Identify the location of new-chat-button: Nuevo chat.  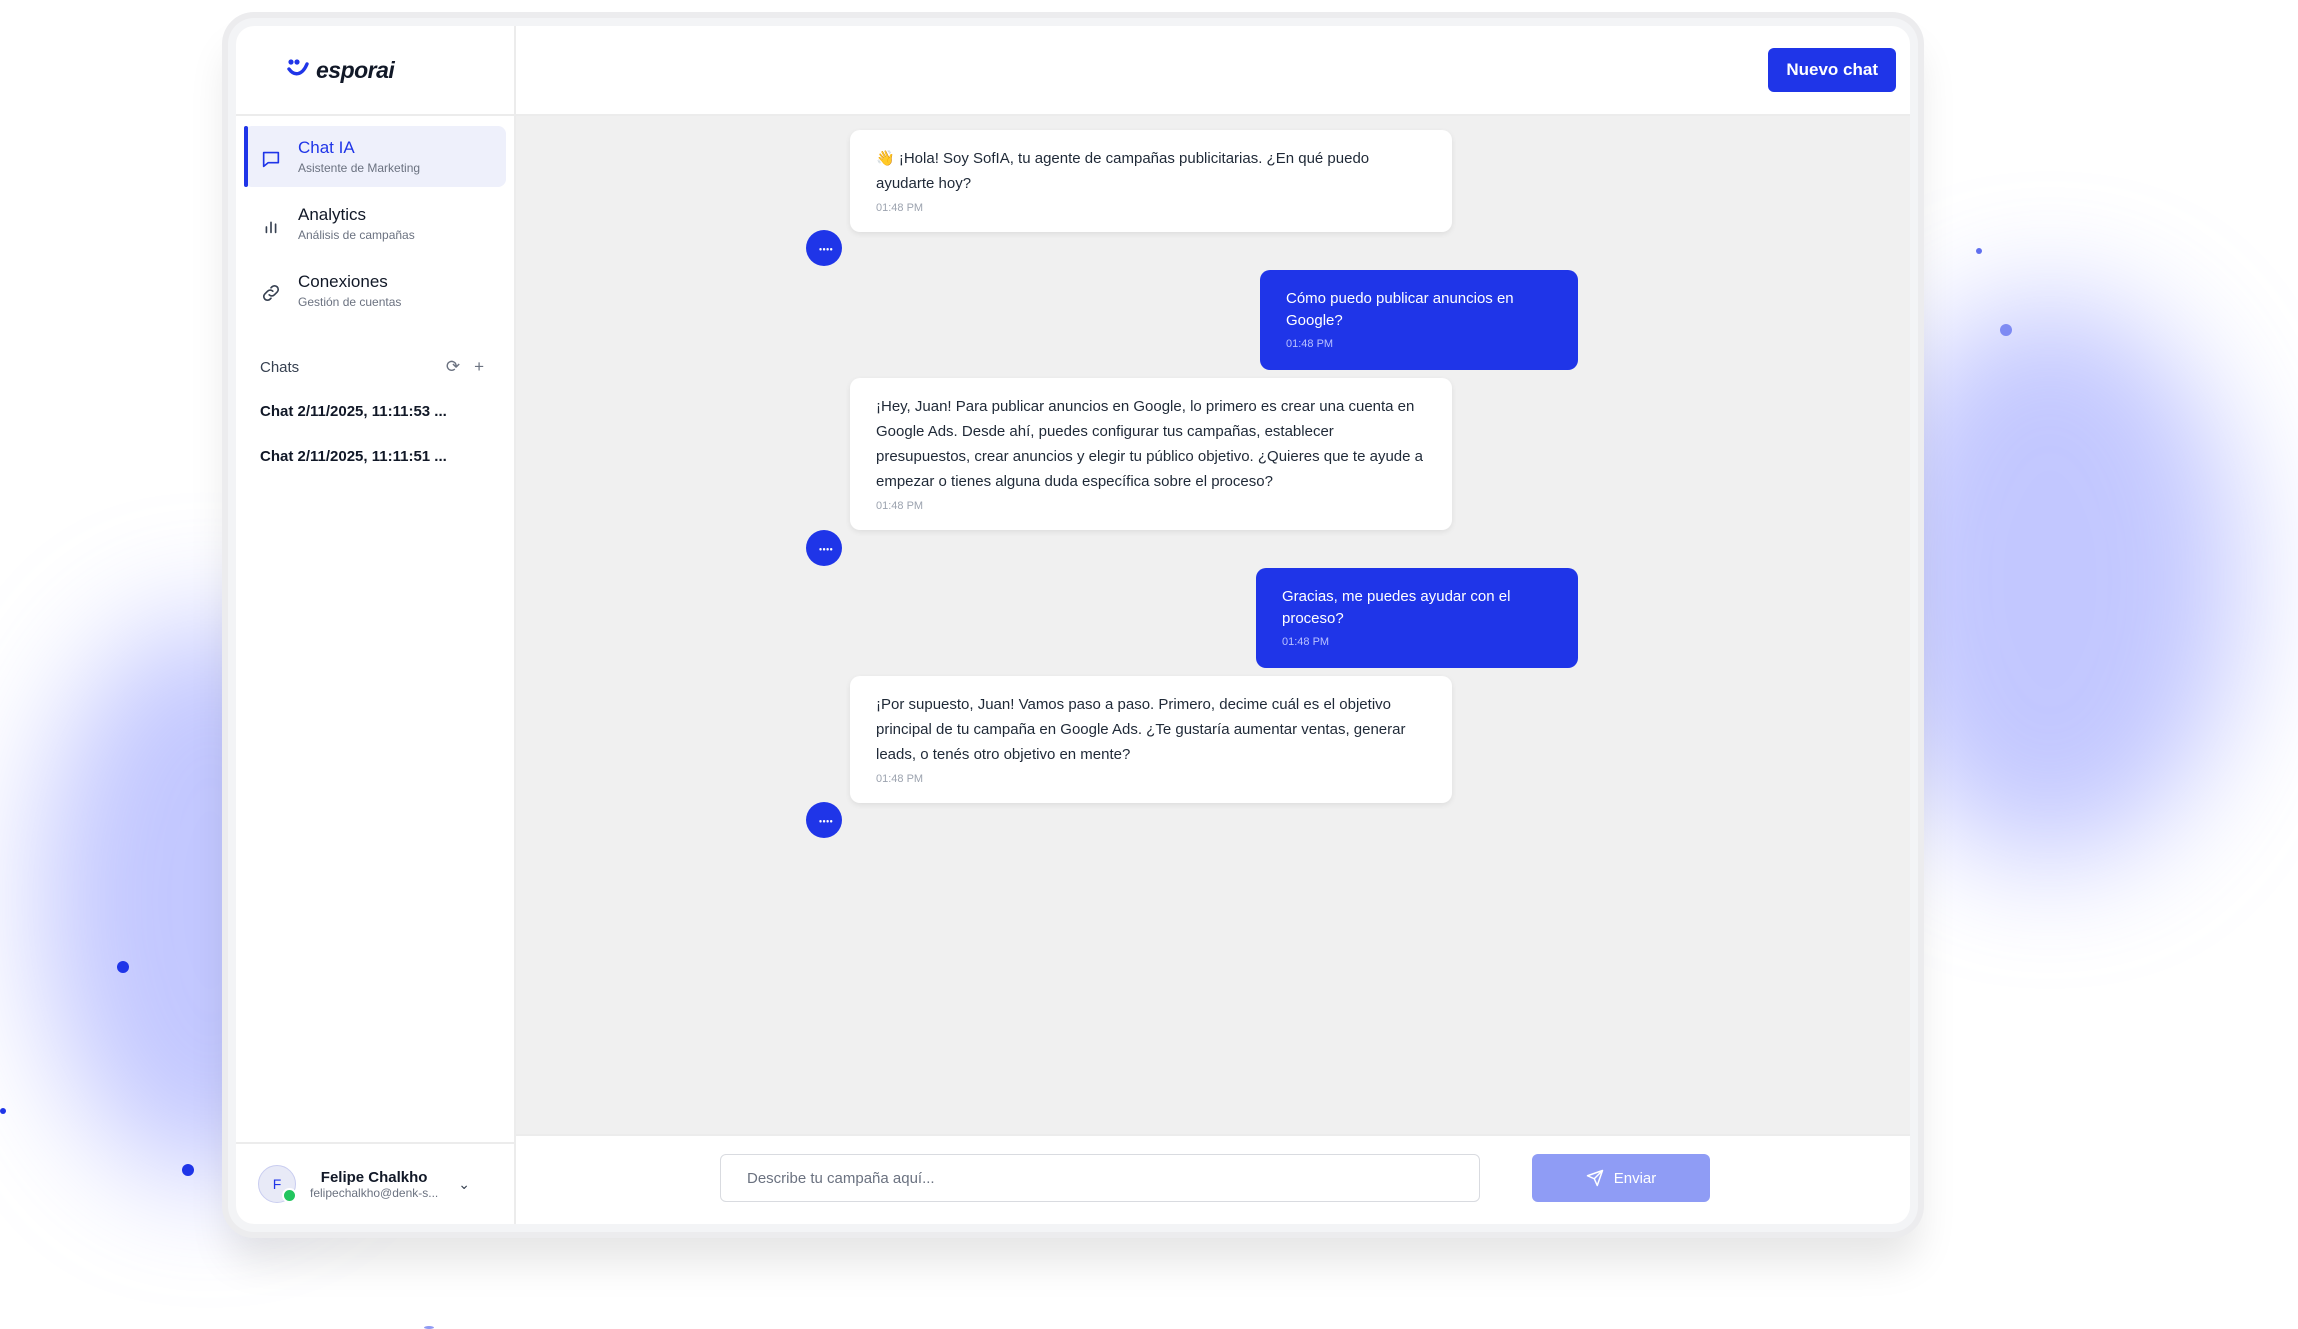
(1832, 70).